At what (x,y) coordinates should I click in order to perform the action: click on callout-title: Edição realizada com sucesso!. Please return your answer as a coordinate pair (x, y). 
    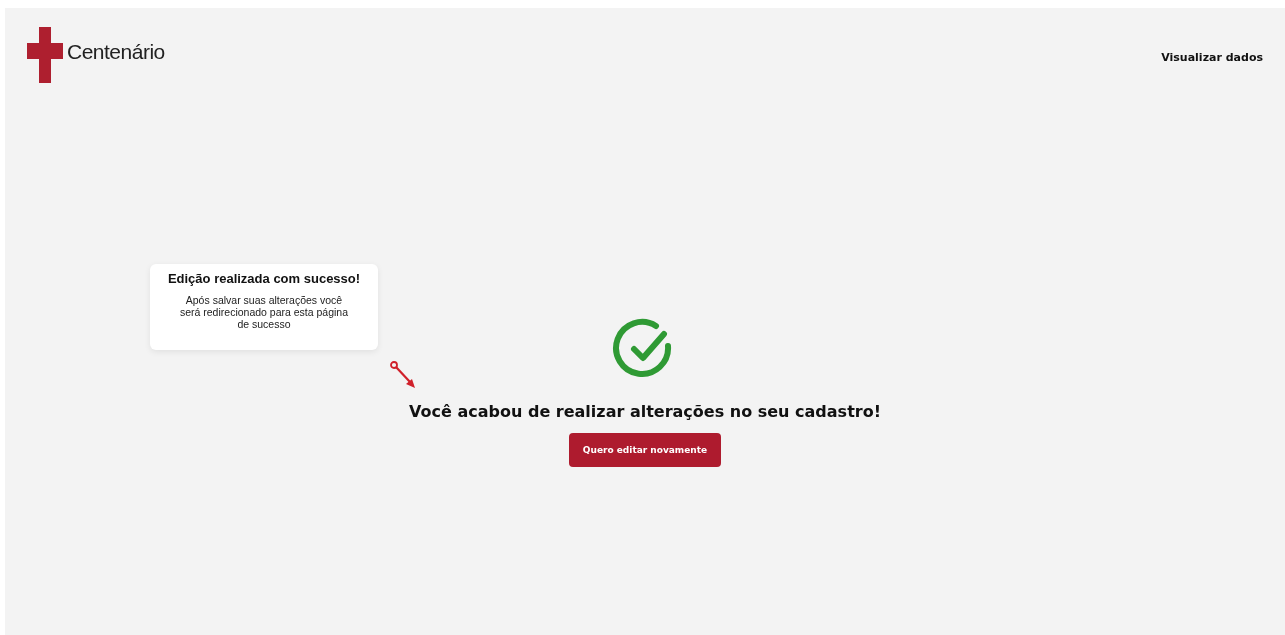
    Looking at the image, I should click on (264, 278).